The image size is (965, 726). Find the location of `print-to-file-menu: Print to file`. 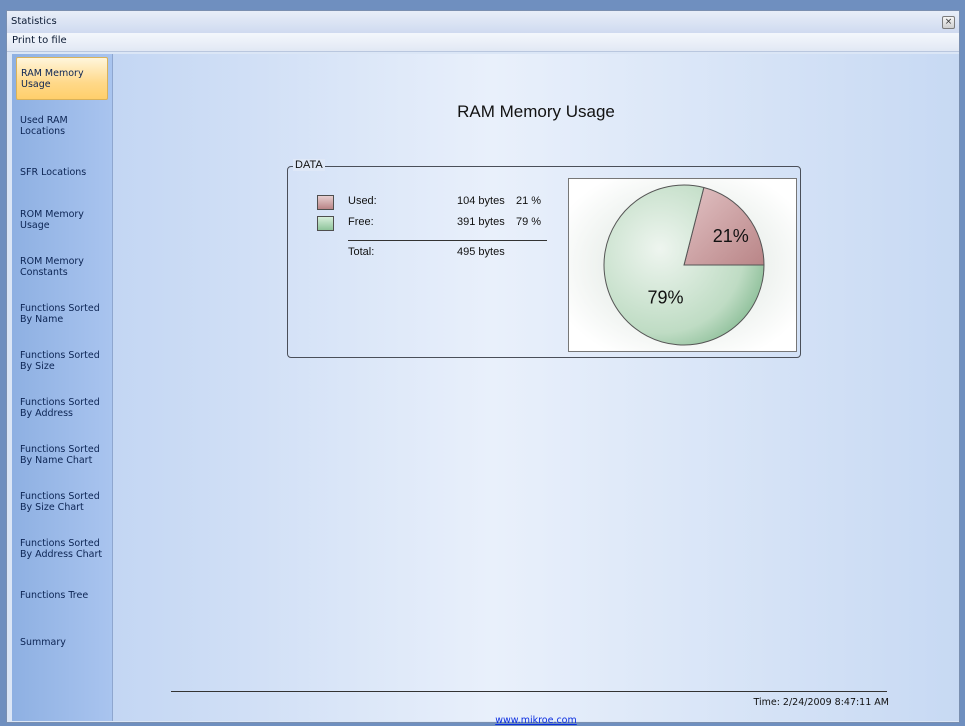

print-to-file-menu: Print to file is located at coordinates (39, 40).